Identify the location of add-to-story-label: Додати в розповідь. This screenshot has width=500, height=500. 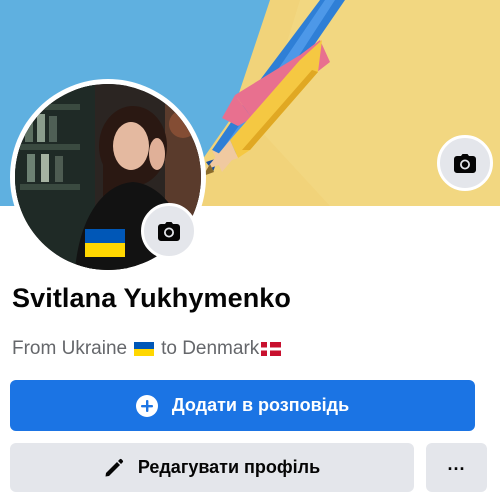
(260, 405).